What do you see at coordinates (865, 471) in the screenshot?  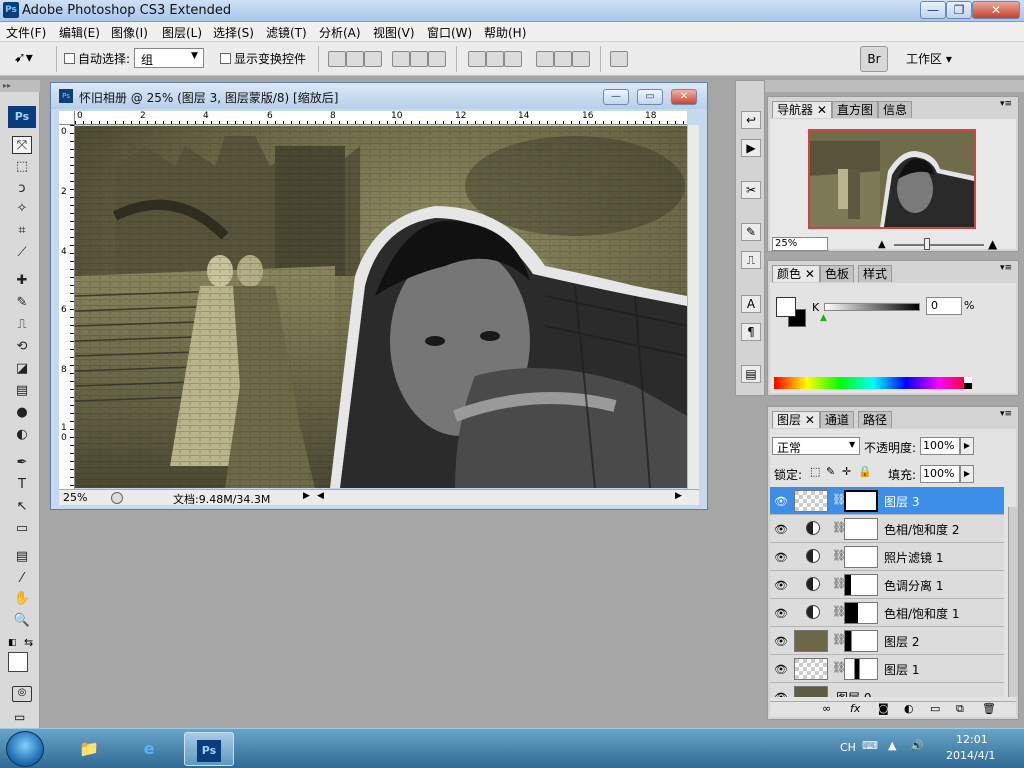 I see `lock-all-icon: 🔒` at bounding box center [865, 471].